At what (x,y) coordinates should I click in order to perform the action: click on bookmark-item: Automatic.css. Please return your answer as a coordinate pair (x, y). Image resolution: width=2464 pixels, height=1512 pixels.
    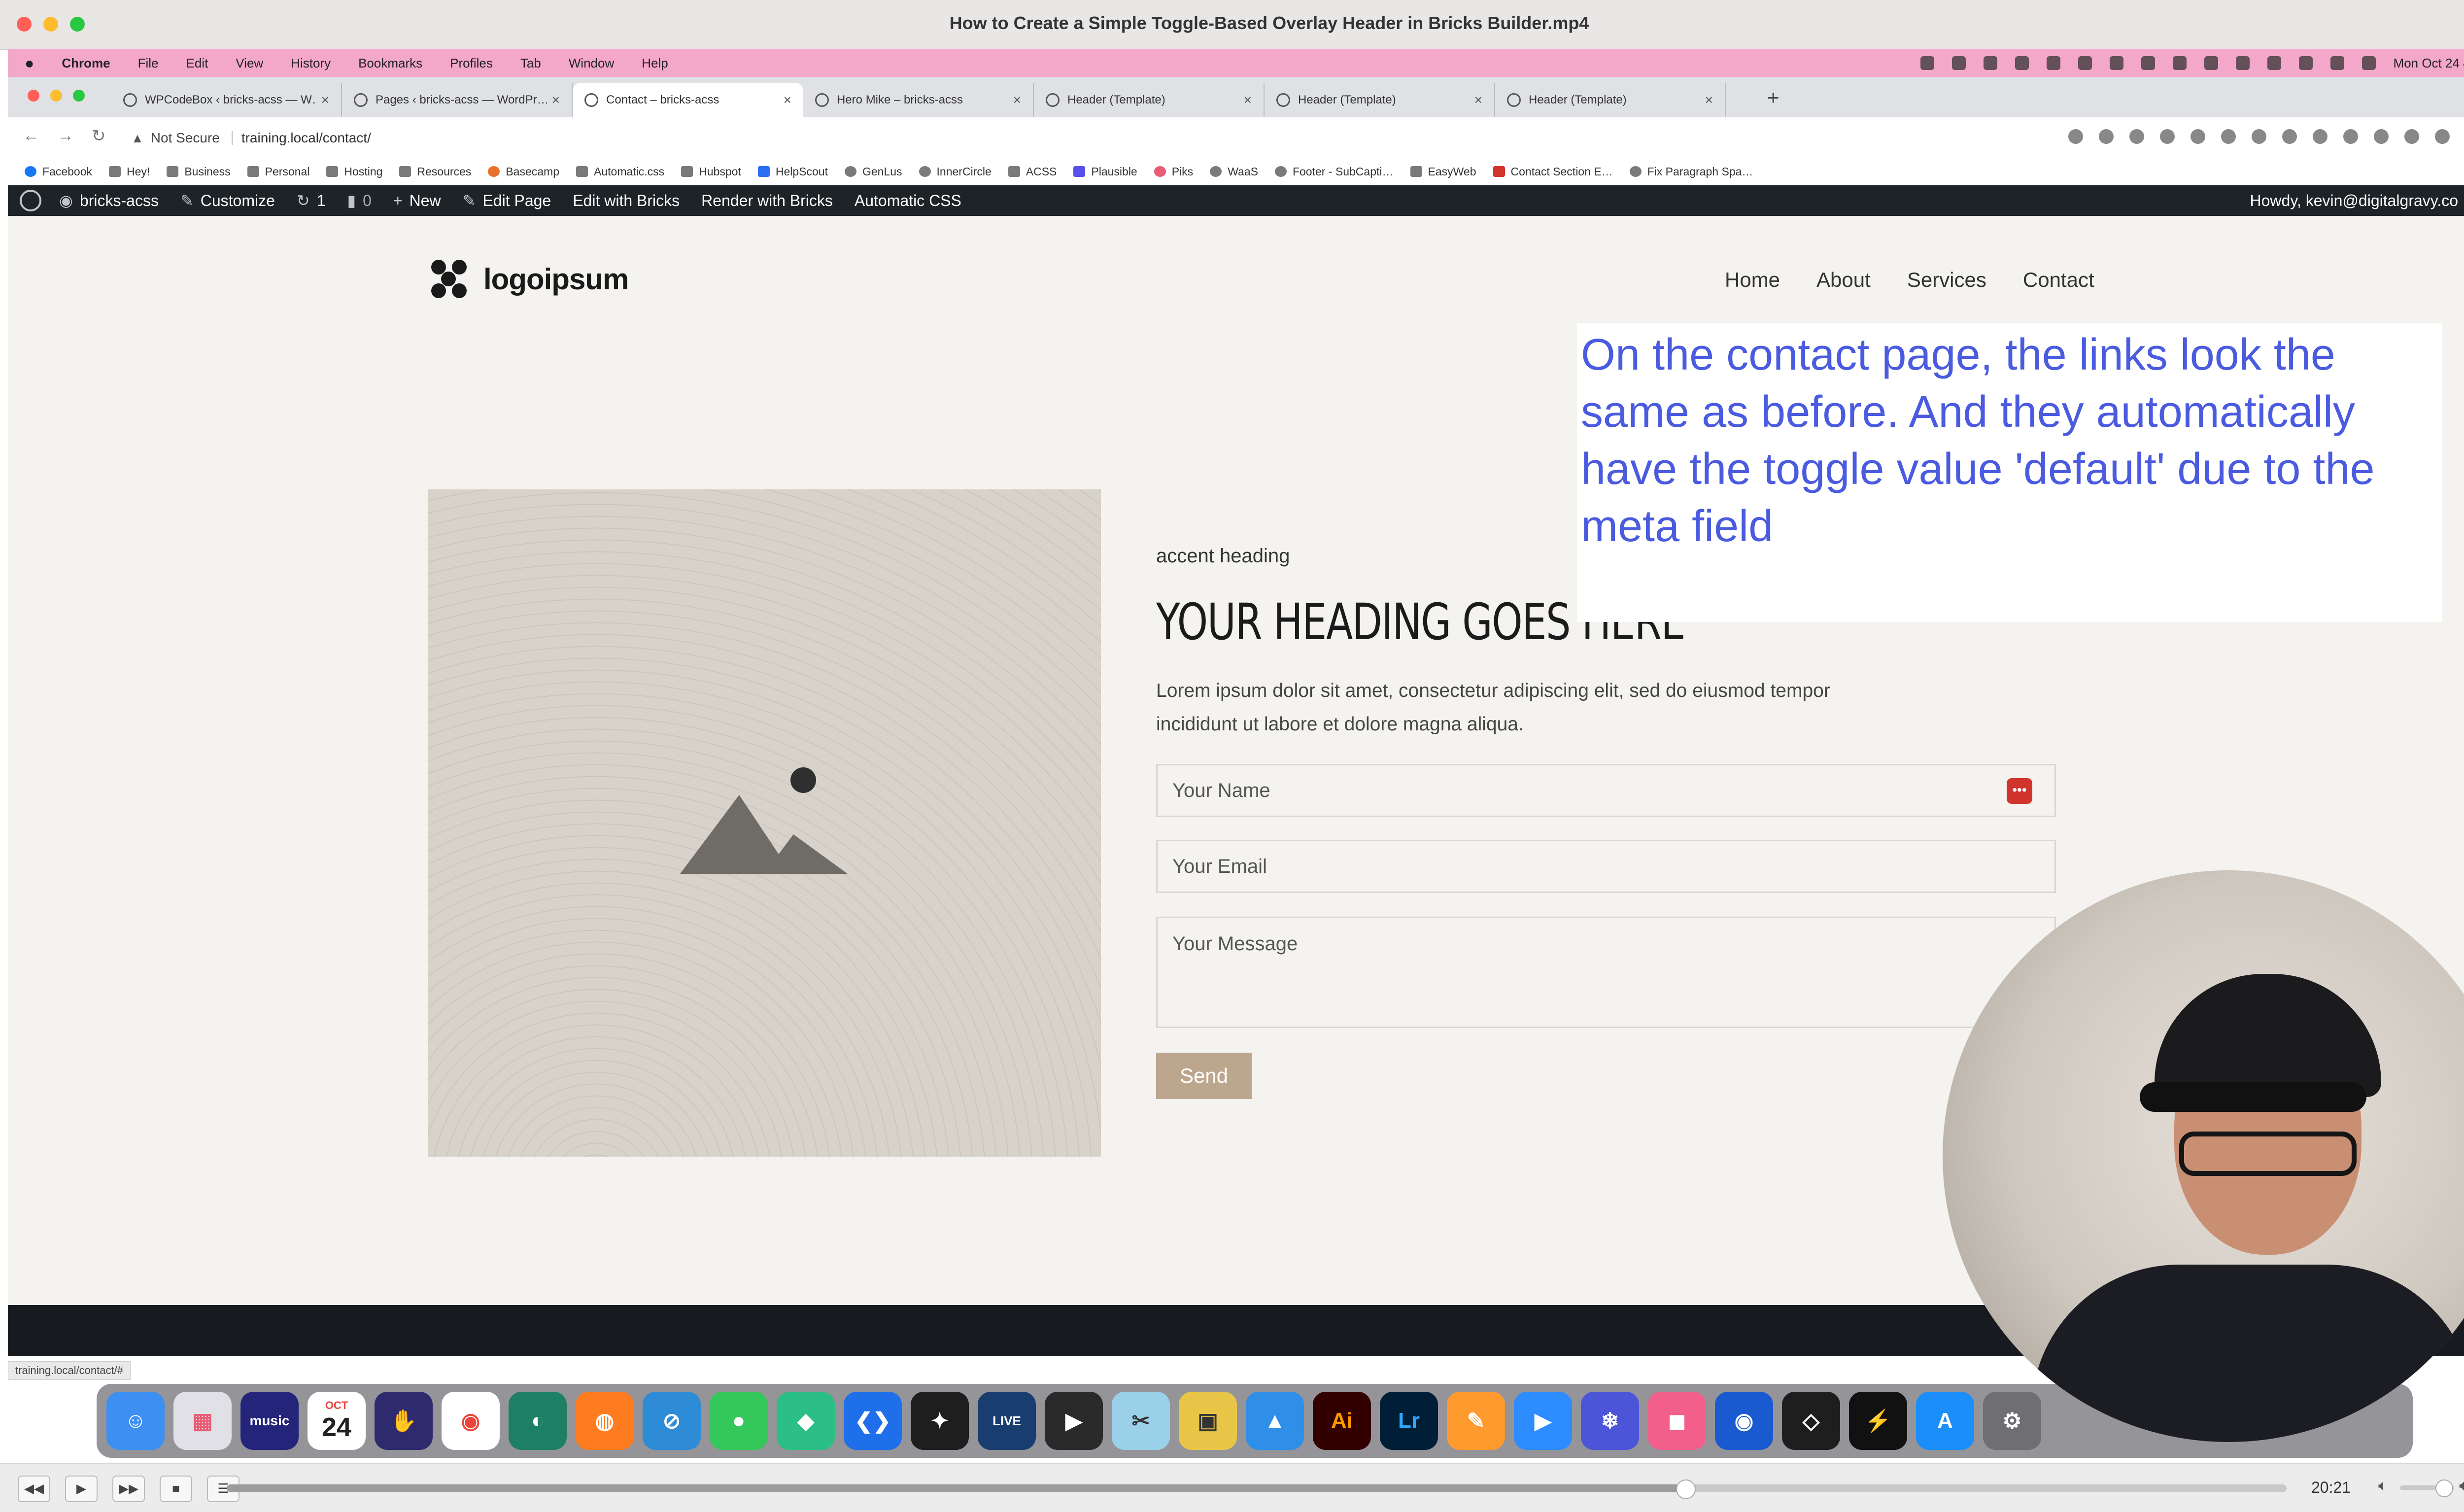
    Looking at the image, I should click on (620, 171).